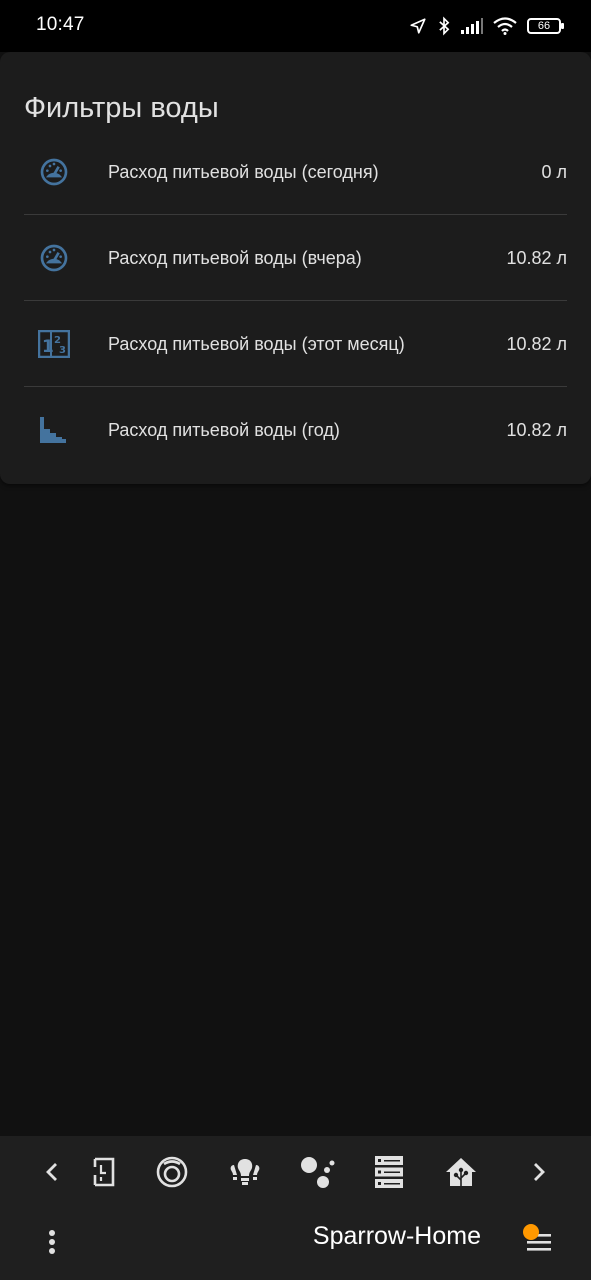 The height and width of the screenshot is (1280, 591). Describe the element at coordinates (48, 347) in the screenshot. I see `svg-text: 1` at that location.